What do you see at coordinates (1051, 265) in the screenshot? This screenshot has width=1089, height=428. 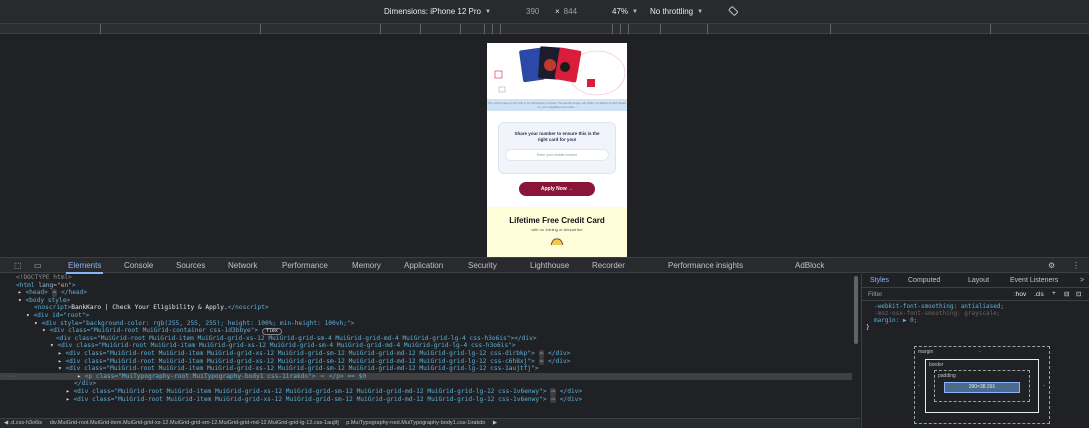 I see `gear-icon: ⚙` at bounding box center [1051, 265].